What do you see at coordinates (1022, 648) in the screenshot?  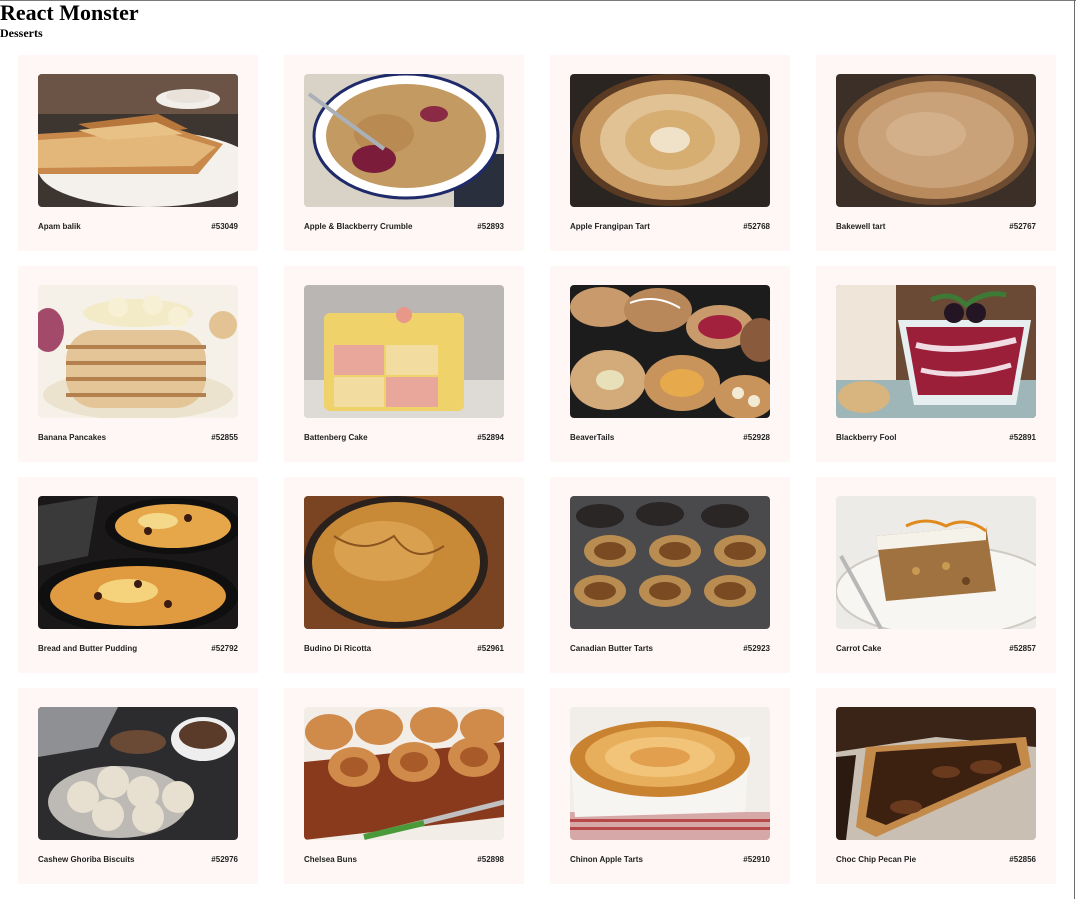 I see `meal-id: #52857` at bounding box center [1022, 648].